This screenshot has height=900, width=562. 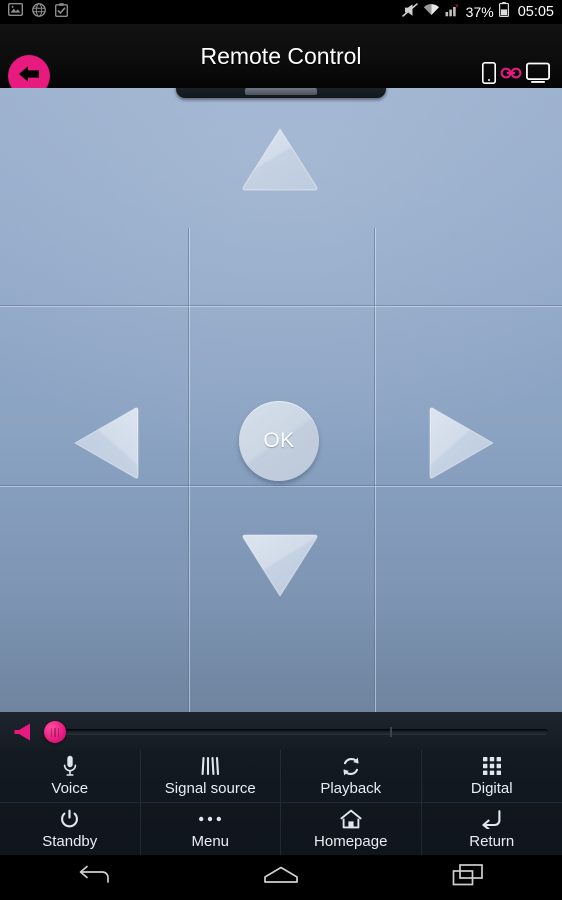 What do you see at coordinates (281, 306) in the screenshot?
I see `grid-line-horizontal-top` at bounding box center [281, 306].